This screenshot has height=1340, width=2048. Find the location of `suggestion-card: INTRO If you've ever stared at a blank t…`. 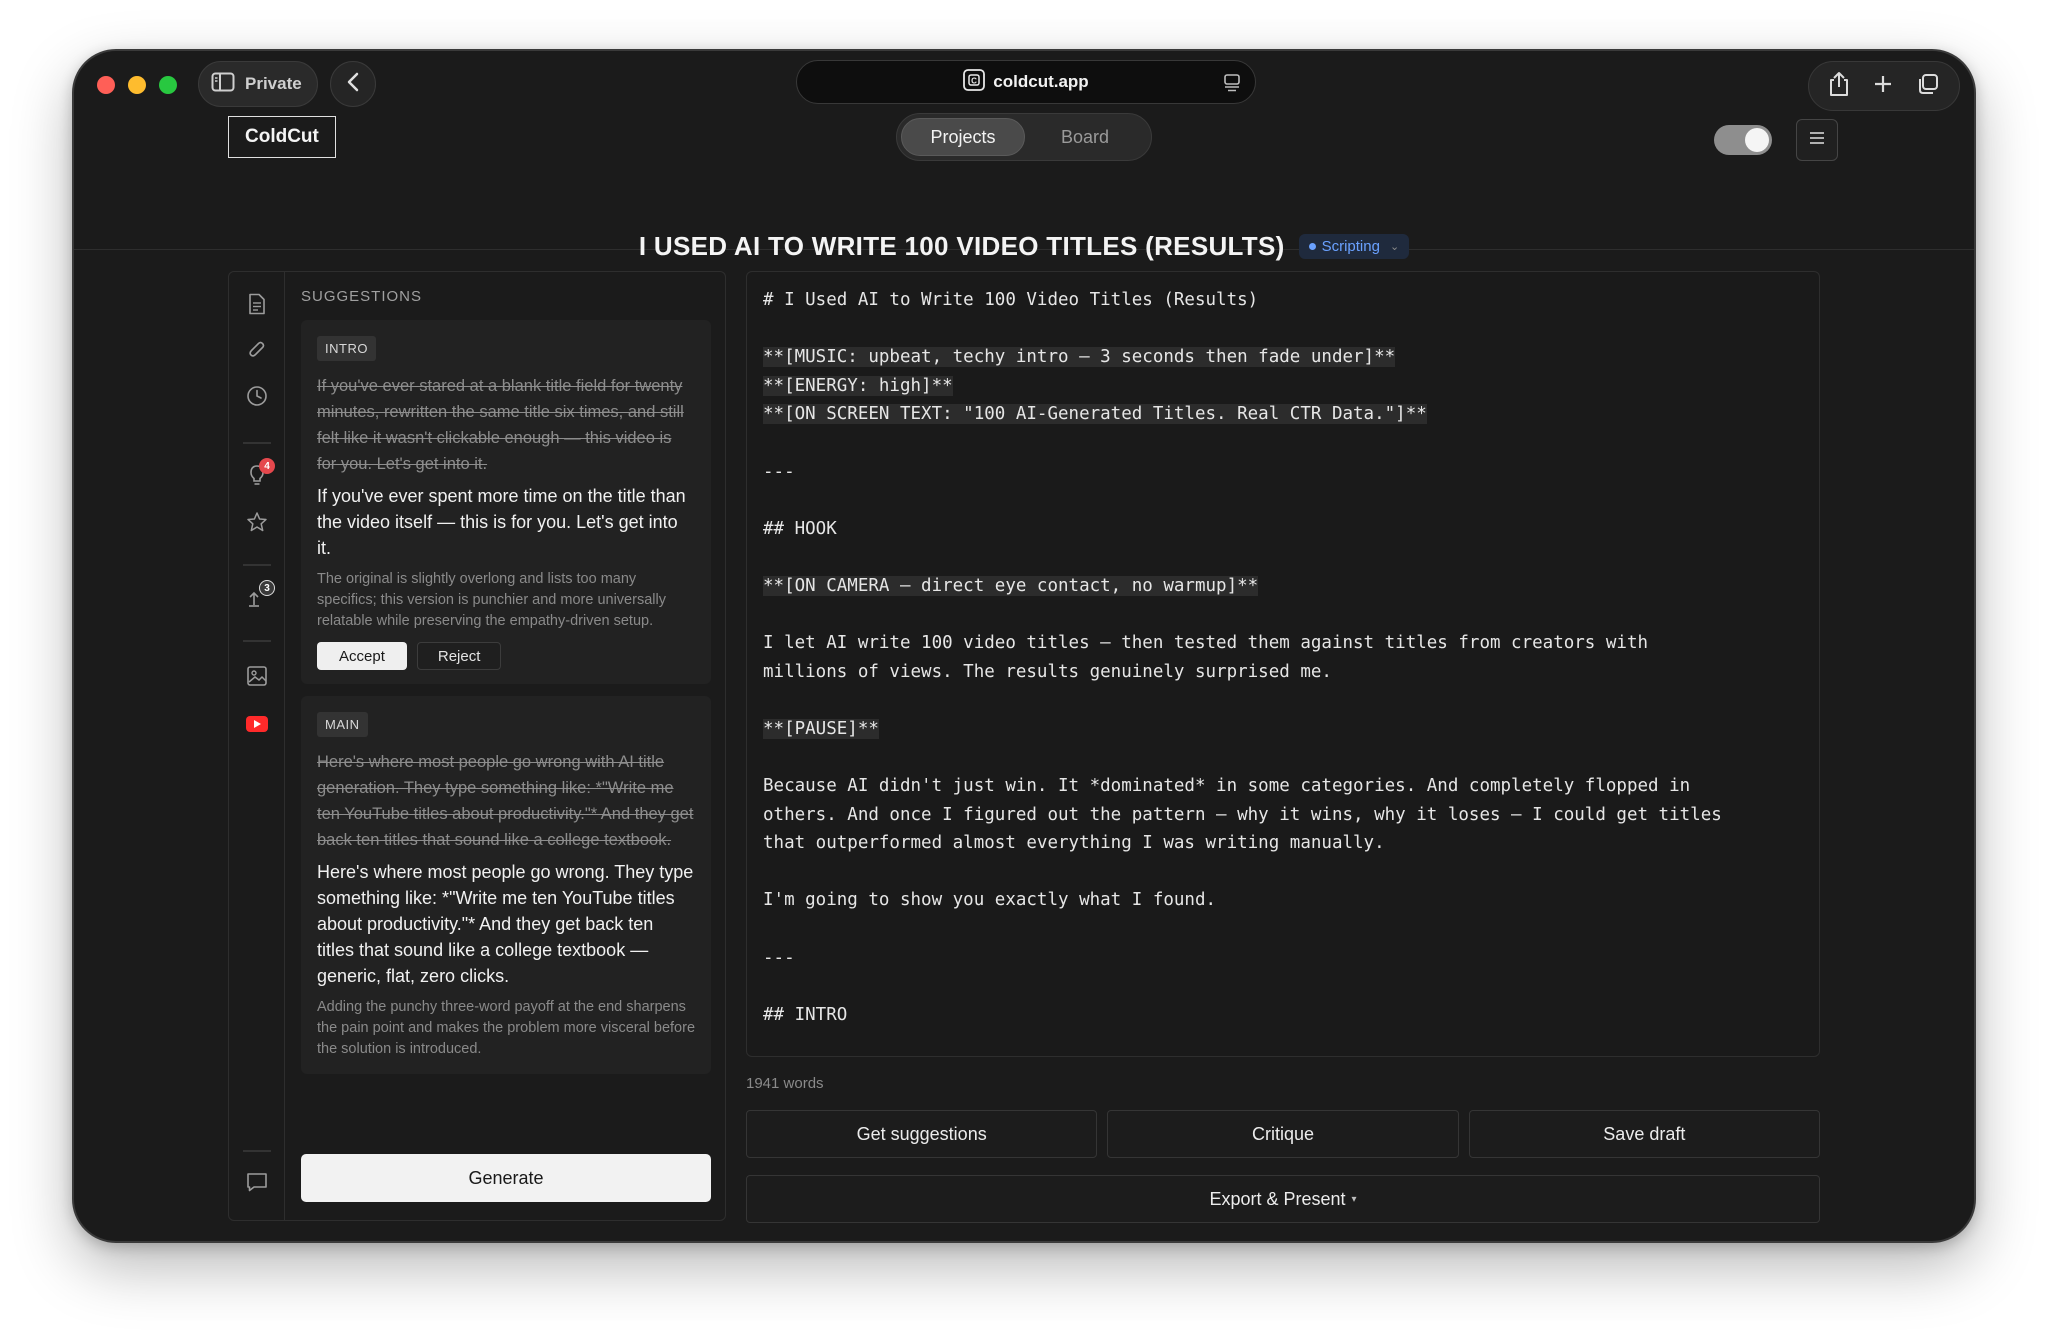

suggestion-card: INTRO If you've ever stared at a blank t… is located at coordinates (506, 502).